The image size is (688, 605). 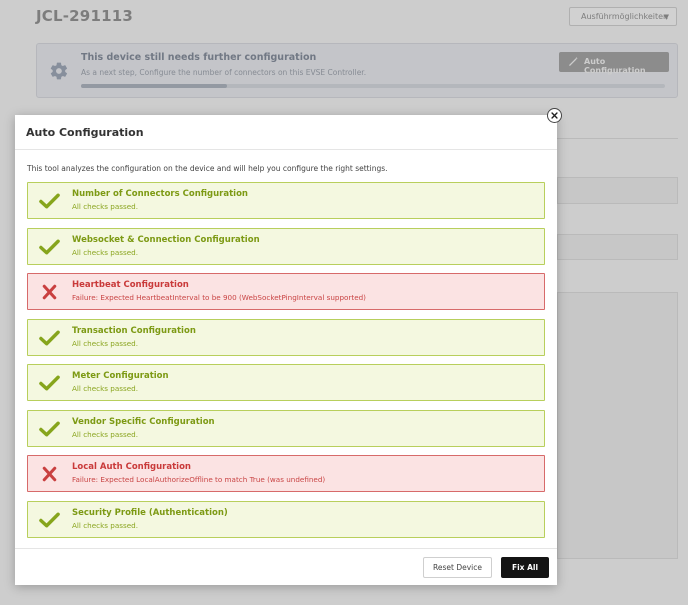 What do you see at coordinates (286, 566) in the screenshot?
I see `modal-footer: Reset Device Fix All` at bounding box center [286, 566].